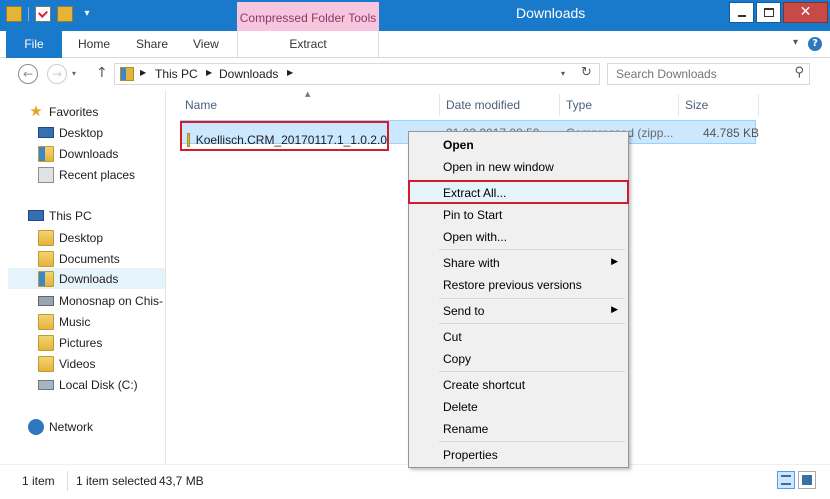 The height and width of the screenshot is (499, 830). What do you see at coordinates (563, 73) in the screenshot?
I see `address-dropdown-icon: ▾` at bounding box center [563, 73].